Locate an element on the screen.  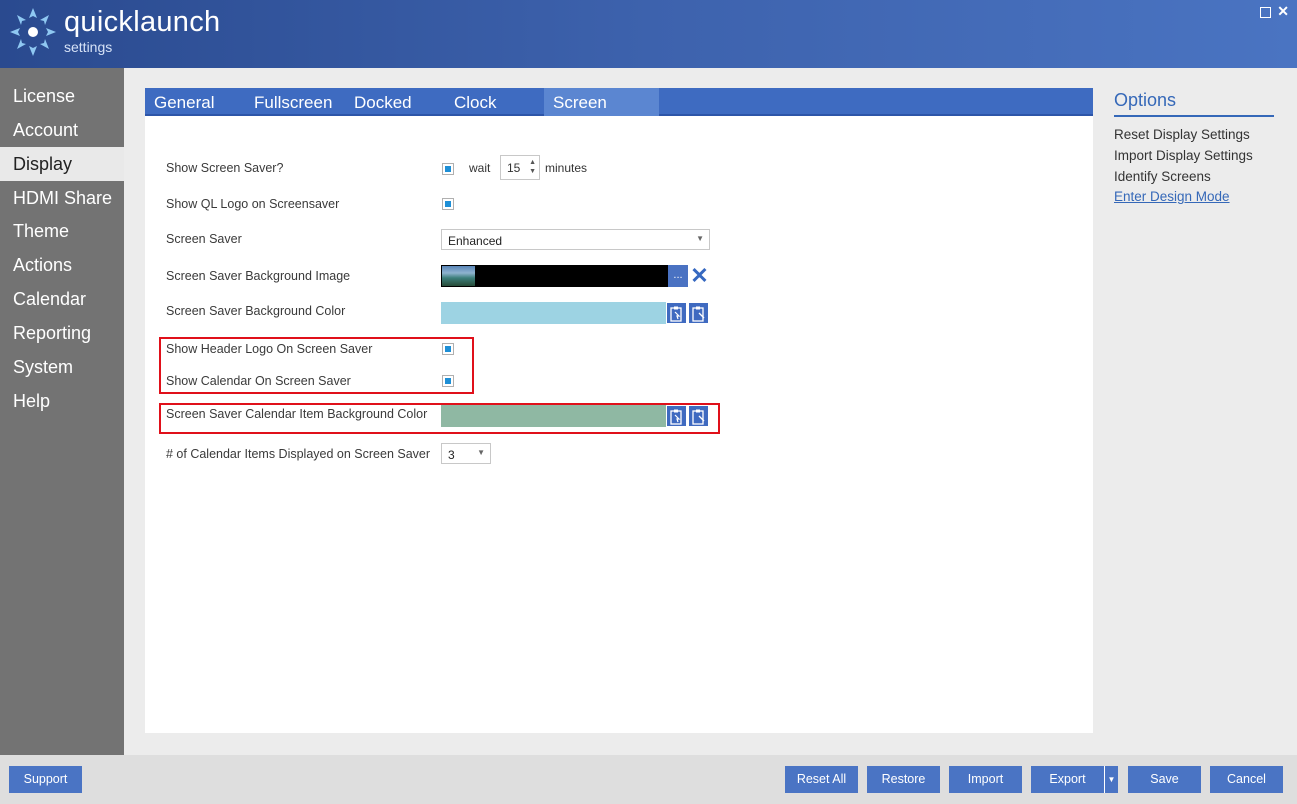
wait-minutes-value: 15 is located at coordinates (514, 168).